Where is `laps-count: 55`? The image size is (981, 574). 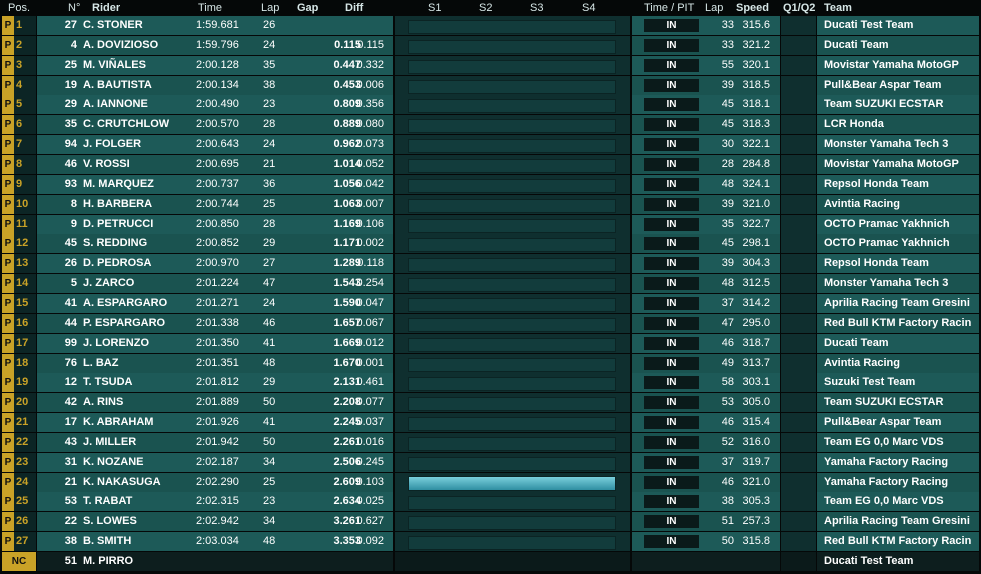 laps-count: 55 is located at coordinates (727, 64).